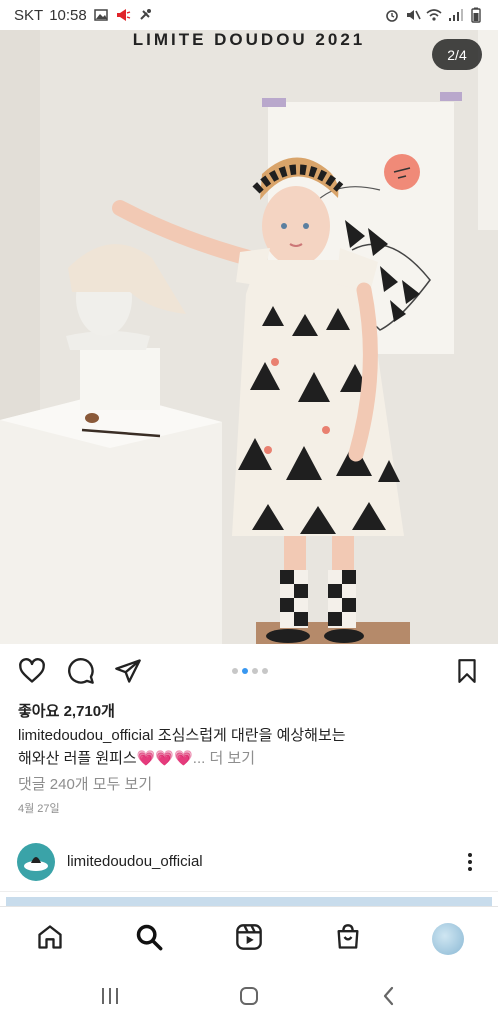 Image resolution: width=498 pixels, height=1024 pixels. I want to click on shop-bag-icon, so click(348, 936).